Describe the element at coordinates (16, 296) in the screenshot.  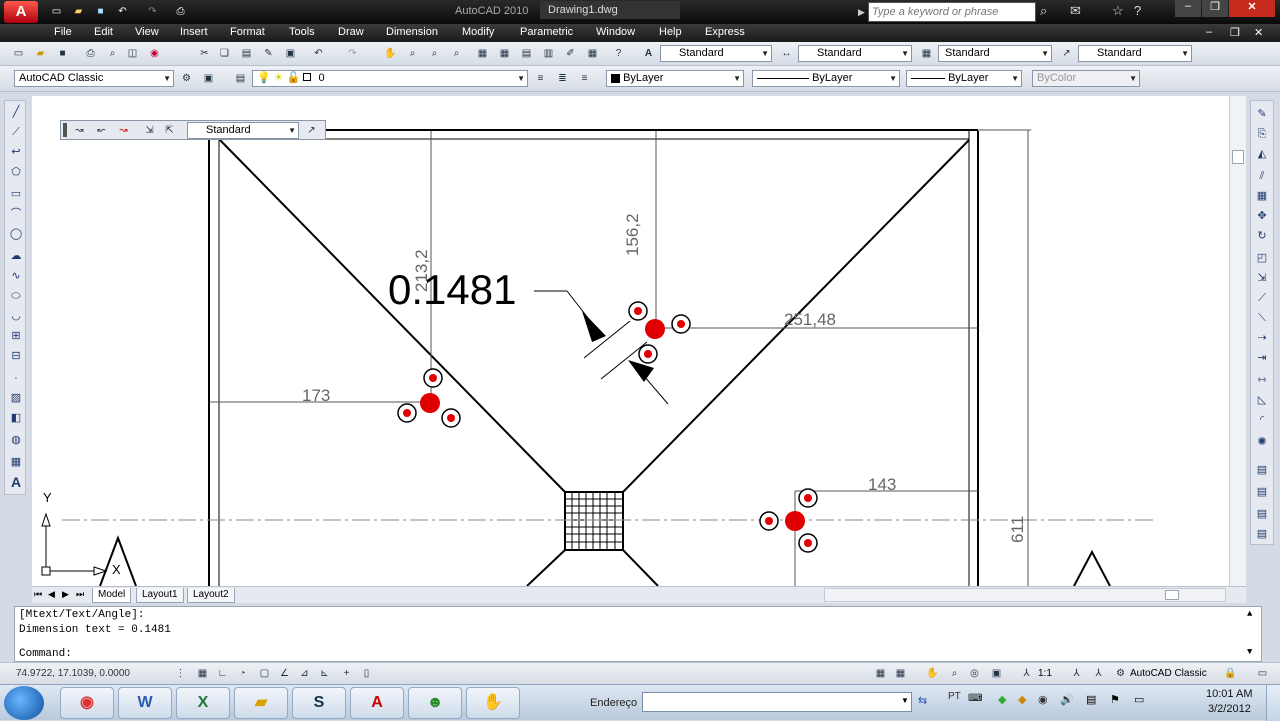
I see `ellipse-icon: ⬭` at that location.